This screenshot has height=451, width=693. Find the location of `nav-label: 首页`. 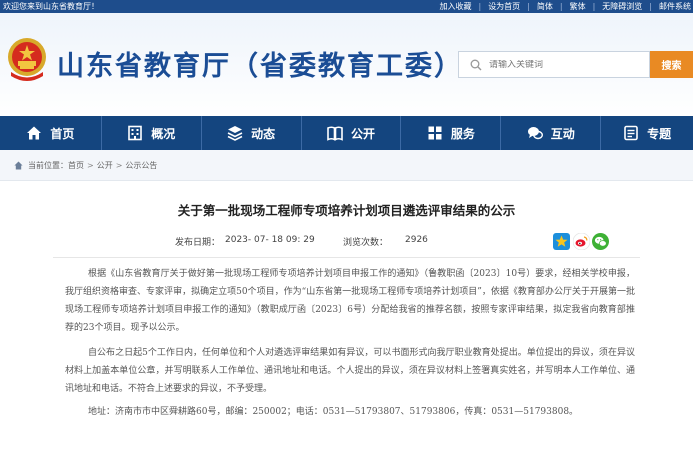

nav-label: 首页 is located at coordinates (62, 133).